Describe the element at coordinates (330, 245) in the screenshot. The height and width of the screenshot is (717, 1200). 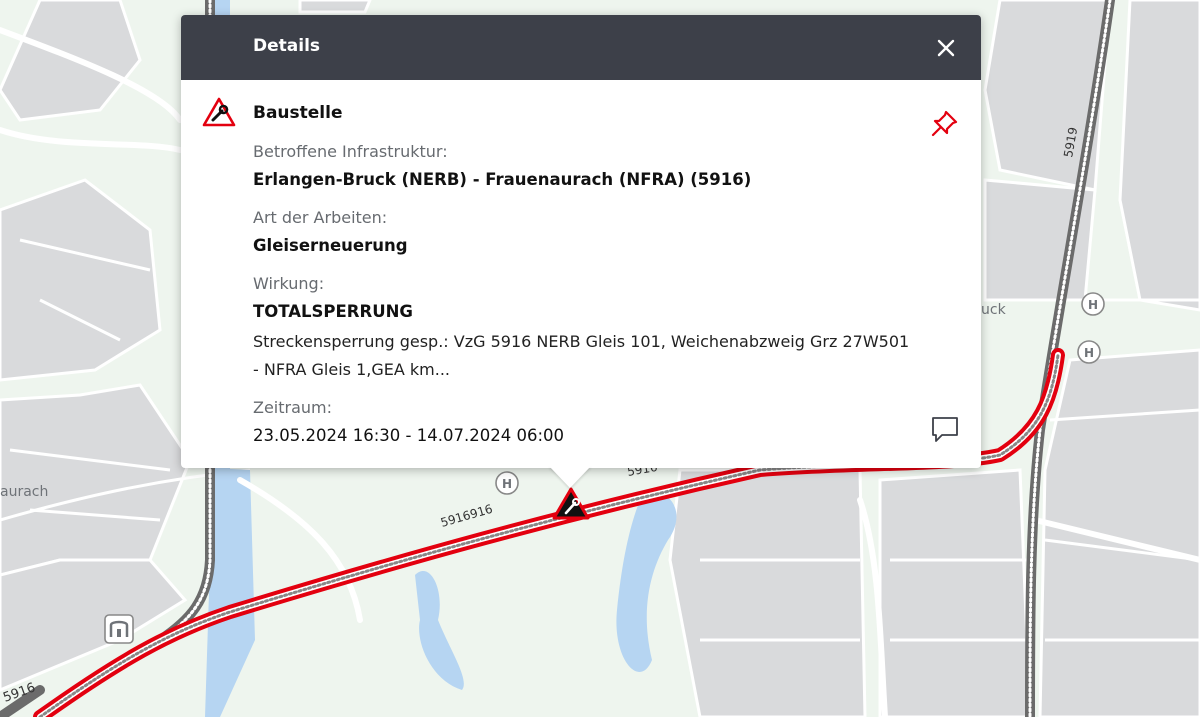
I see `work-value: Gleiserneuerung` at that location.